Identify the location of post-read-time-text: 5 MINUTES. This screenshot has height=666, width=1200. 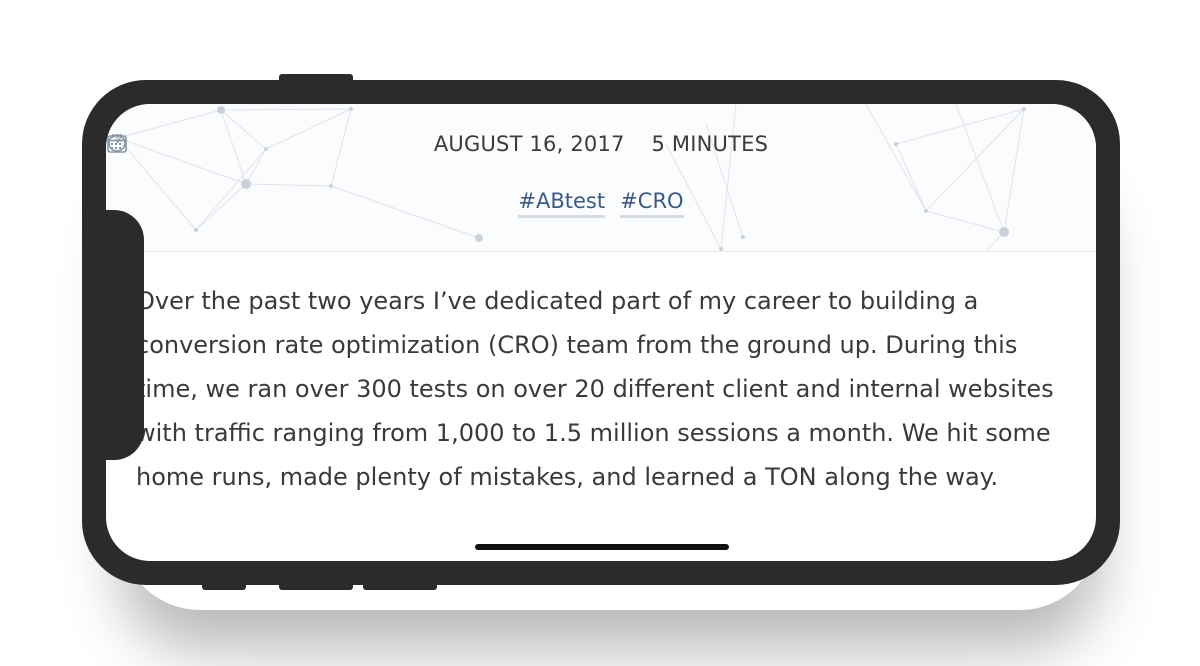
(710, 144).